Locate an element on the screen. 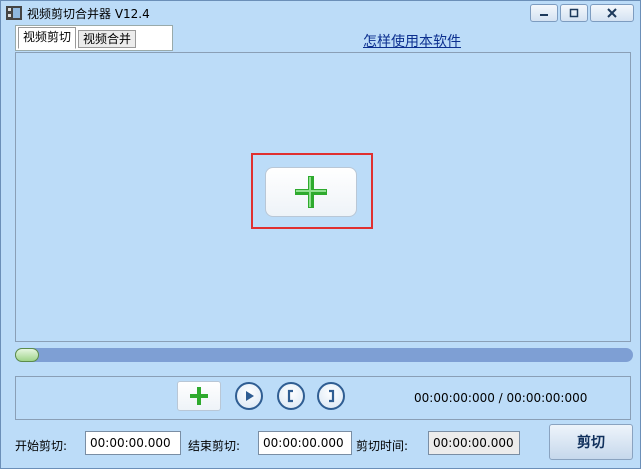 The height and width of the screenshot is (469, 641). play-icon is located at coordinates (249, 396).